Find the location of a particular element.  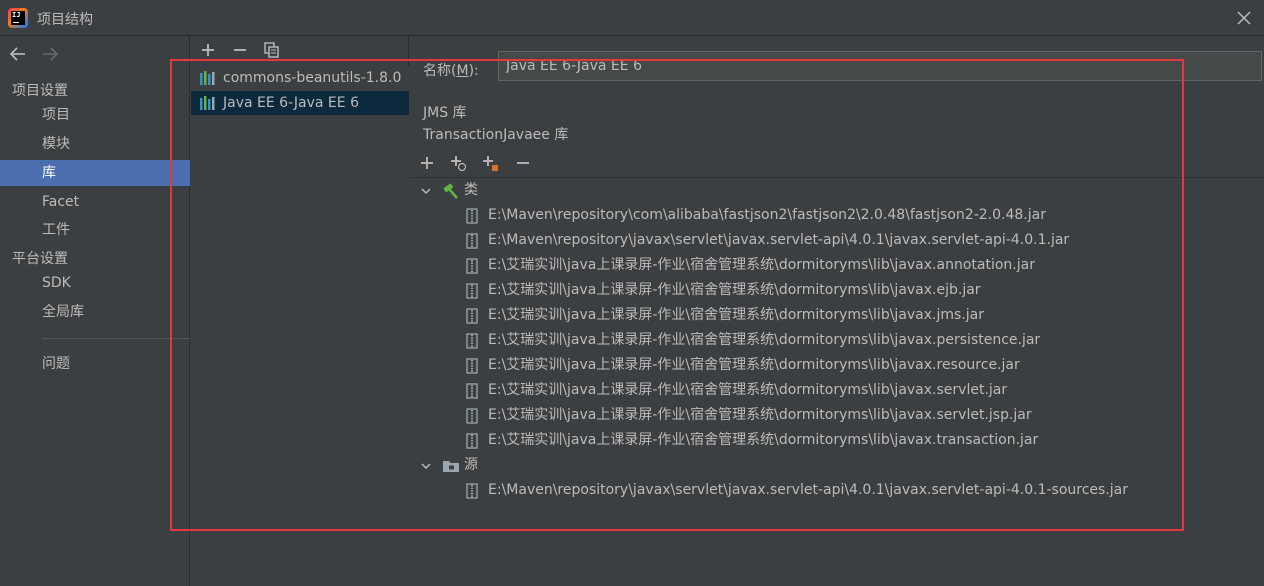

title-bar: IJ 项目结构 is located at coordinates (632, 18).